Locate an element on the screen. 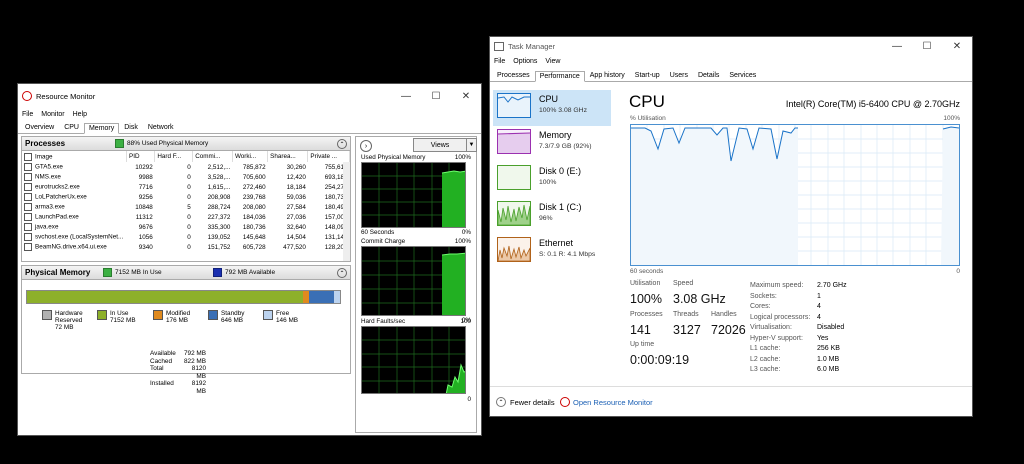  rm-titlebar: Resource Monitor — ☐ ✕ is located at coordinates (249, 96).